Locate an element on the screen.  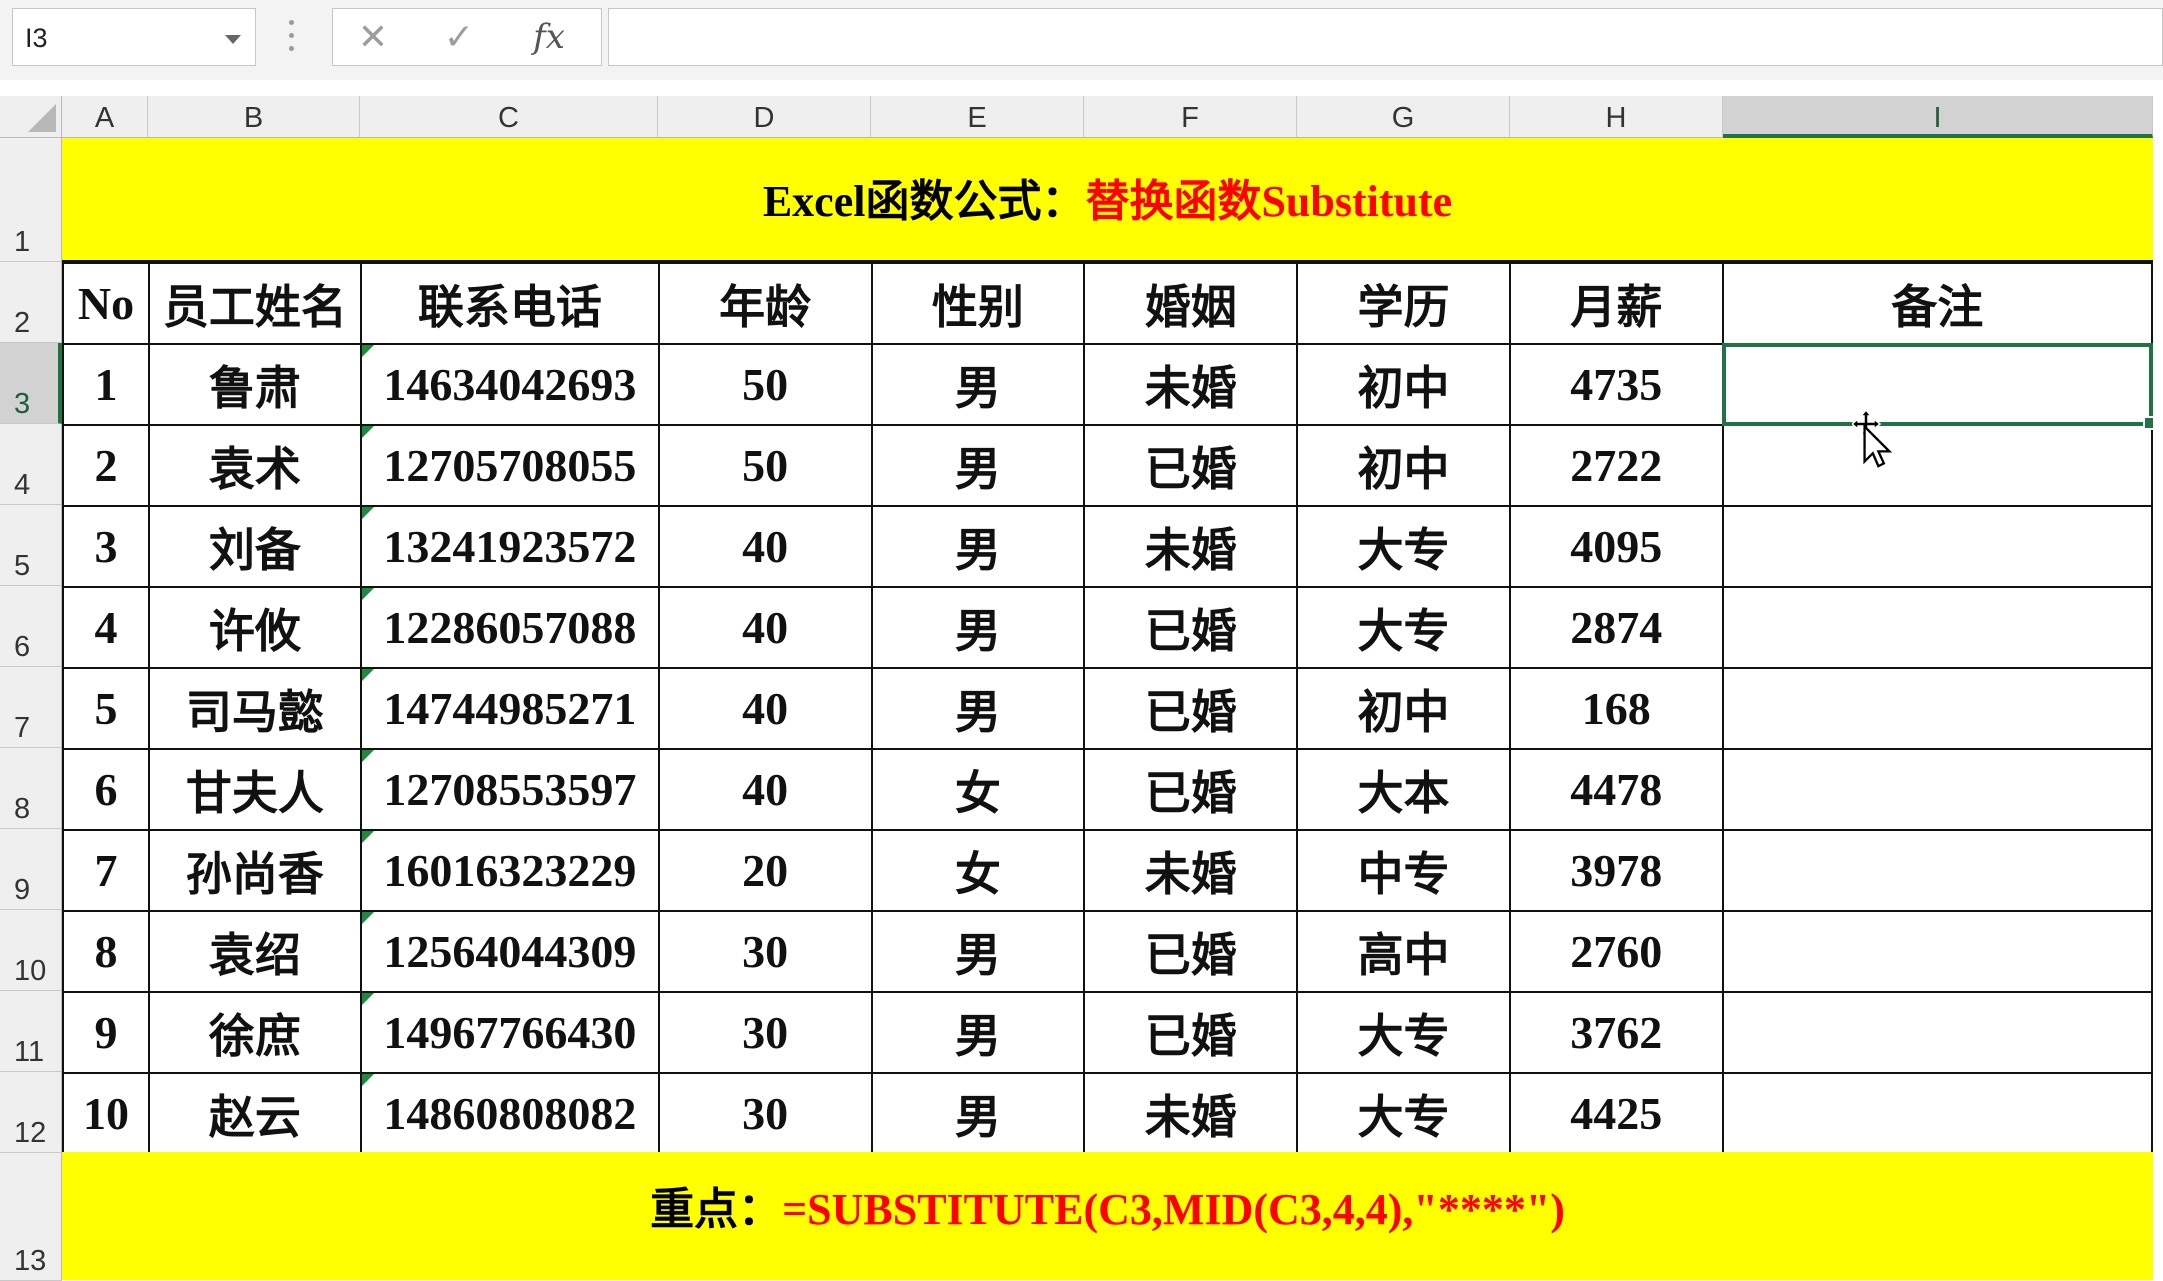
drag-handle-icon is located at coordinates (292, 39).